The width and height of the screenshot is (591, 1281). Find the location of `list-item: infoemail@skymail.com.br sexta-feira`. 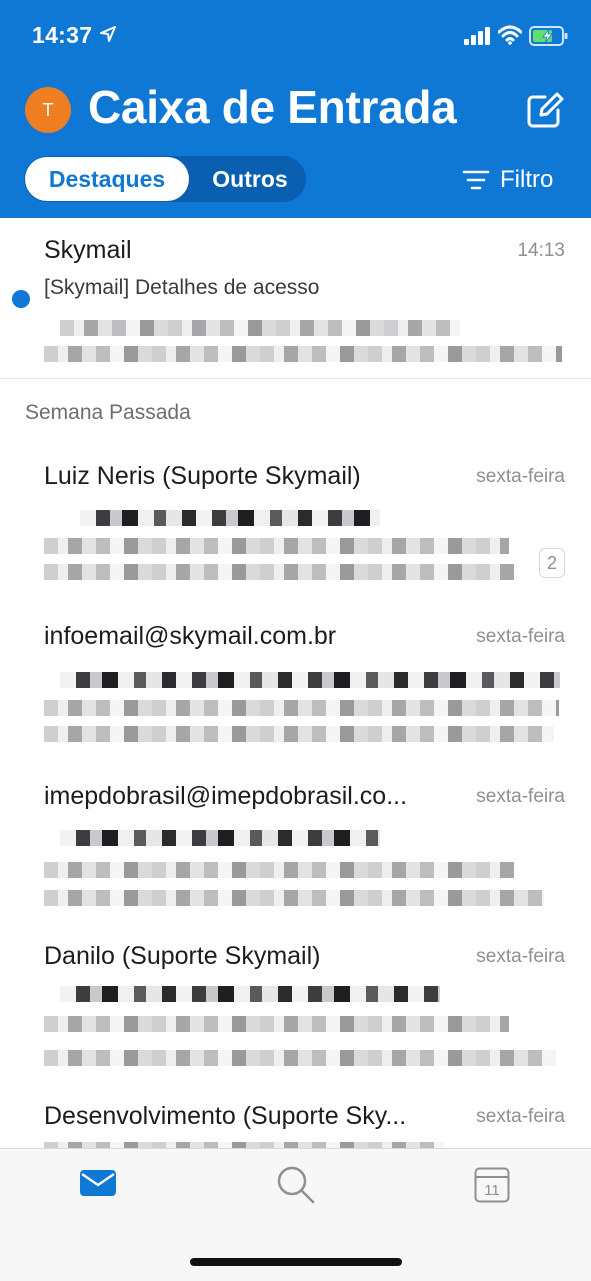

list-item: infoemail@skymail.com.br sexta-feira is located at coordinates (295, 676).